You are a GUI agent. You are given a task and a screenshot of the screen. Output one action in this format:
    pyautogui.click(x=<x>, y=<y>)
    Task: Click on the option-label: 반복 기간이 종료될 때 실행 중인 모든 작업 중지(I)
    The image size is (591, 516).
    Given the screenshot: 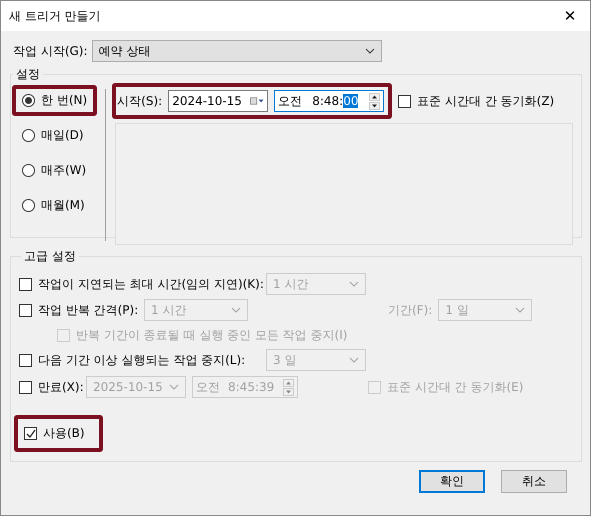 What is the action you would take?
    pyautogui.click(x=212, y=335)
    